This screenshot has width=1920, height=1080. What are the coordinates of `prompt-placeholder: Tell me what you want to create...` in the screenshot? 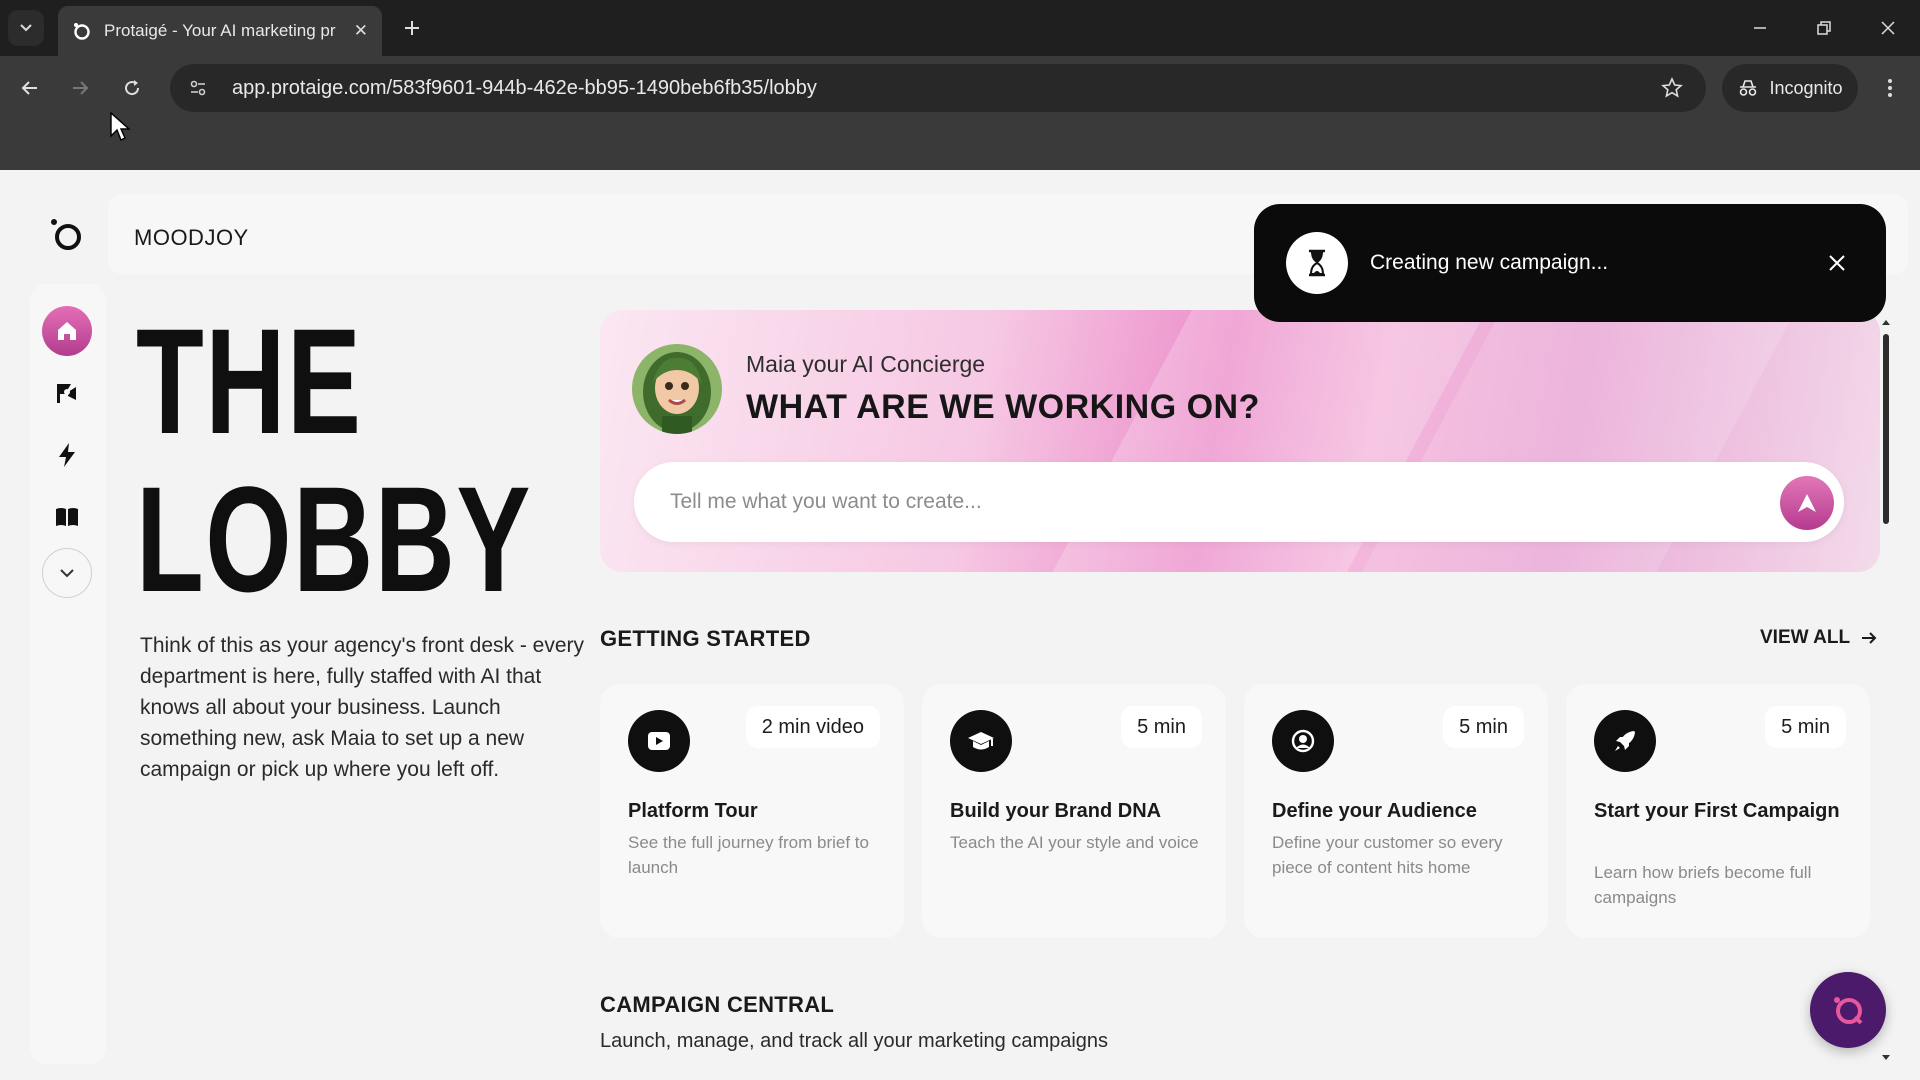 It's located at (826, 501).